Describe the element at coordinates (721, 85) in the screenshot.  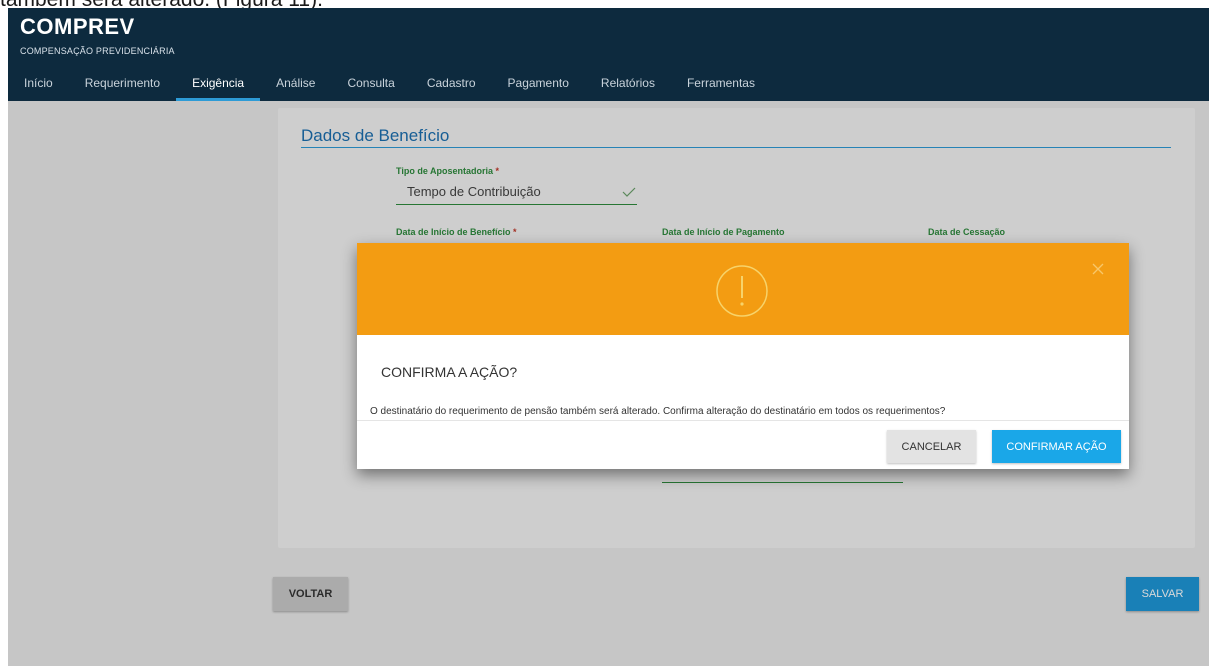
I see `nav-item-ferramentas: Ferramentas` at that location.